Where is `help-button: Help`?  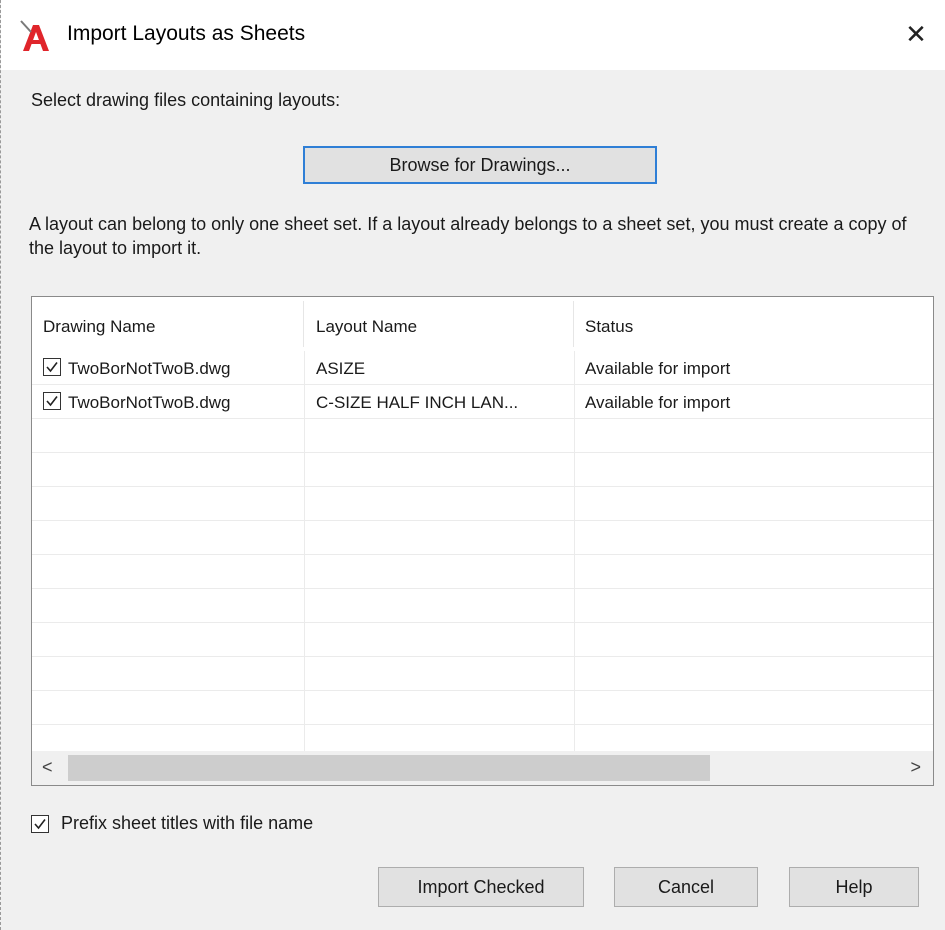 help-button: Help is located at coordinates (854, 887).